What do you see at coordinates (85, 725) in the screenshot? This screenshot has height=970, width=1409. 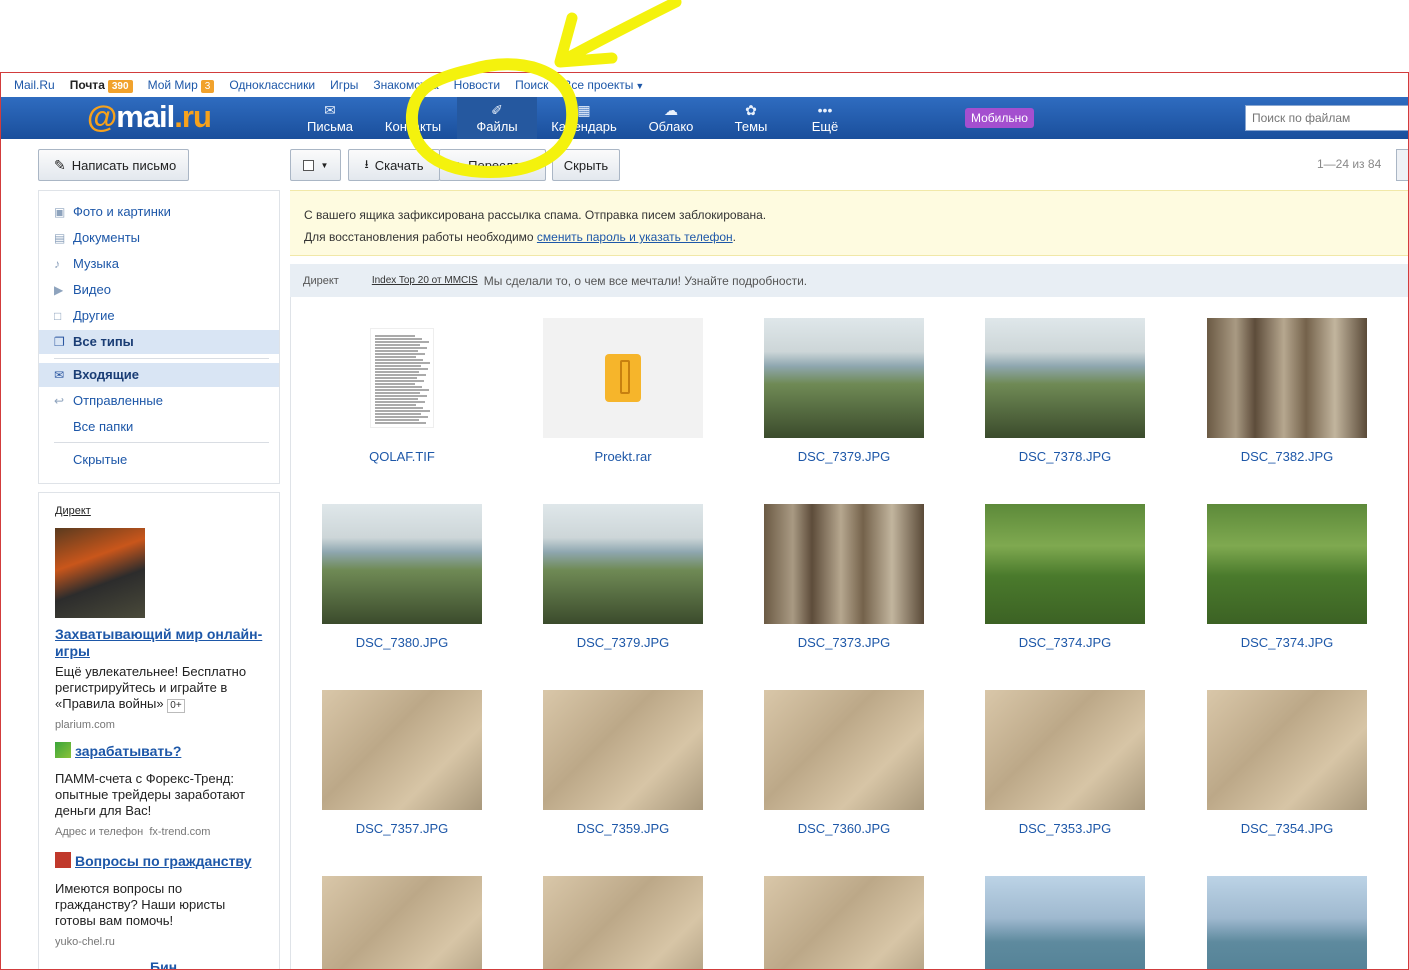 I see `ad-game-source: plarium.com` at bounding box center [85, 725].